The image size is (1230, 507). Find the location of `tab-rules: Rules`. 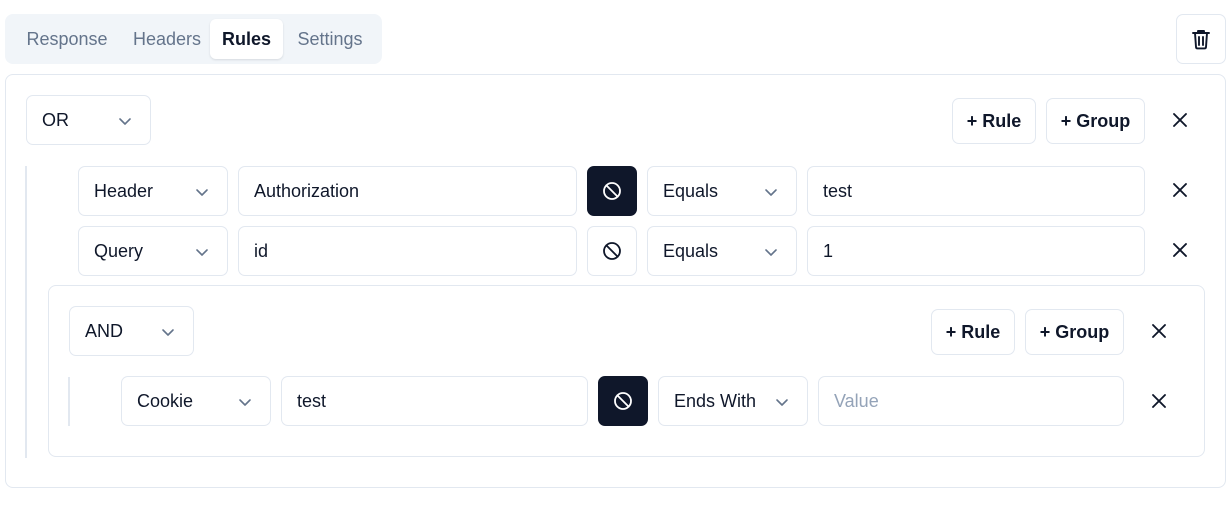

tab-rules: Rules is located at coordinates (246, 39).